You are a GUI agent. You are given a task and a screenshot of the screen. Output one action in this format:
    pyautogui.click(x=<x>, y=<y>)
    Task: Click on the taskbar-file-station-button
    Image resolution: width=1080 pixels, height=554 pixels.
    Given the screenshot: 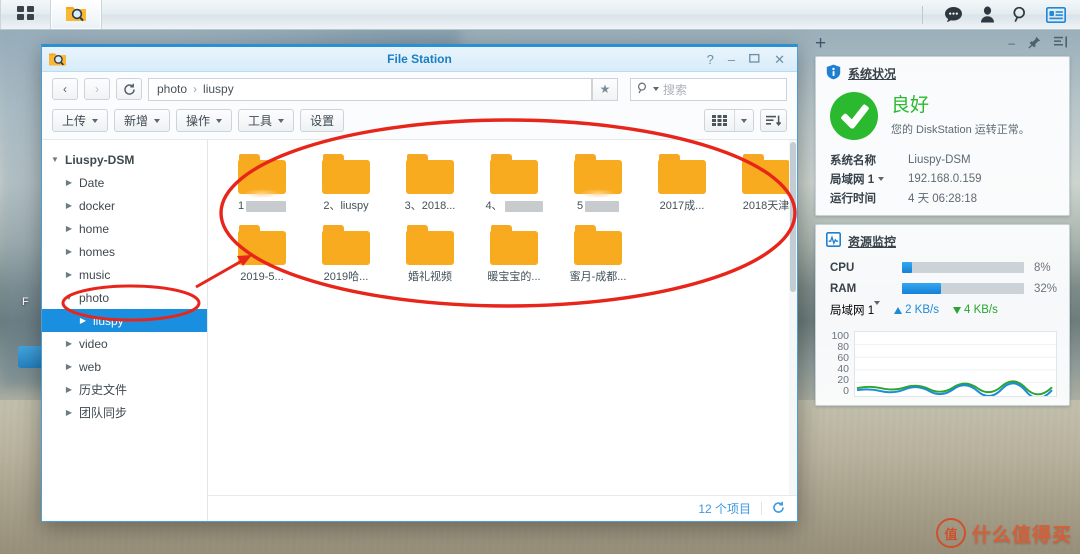 What is the action you would take?
    pyautogui.click(x=76, y=14)
    